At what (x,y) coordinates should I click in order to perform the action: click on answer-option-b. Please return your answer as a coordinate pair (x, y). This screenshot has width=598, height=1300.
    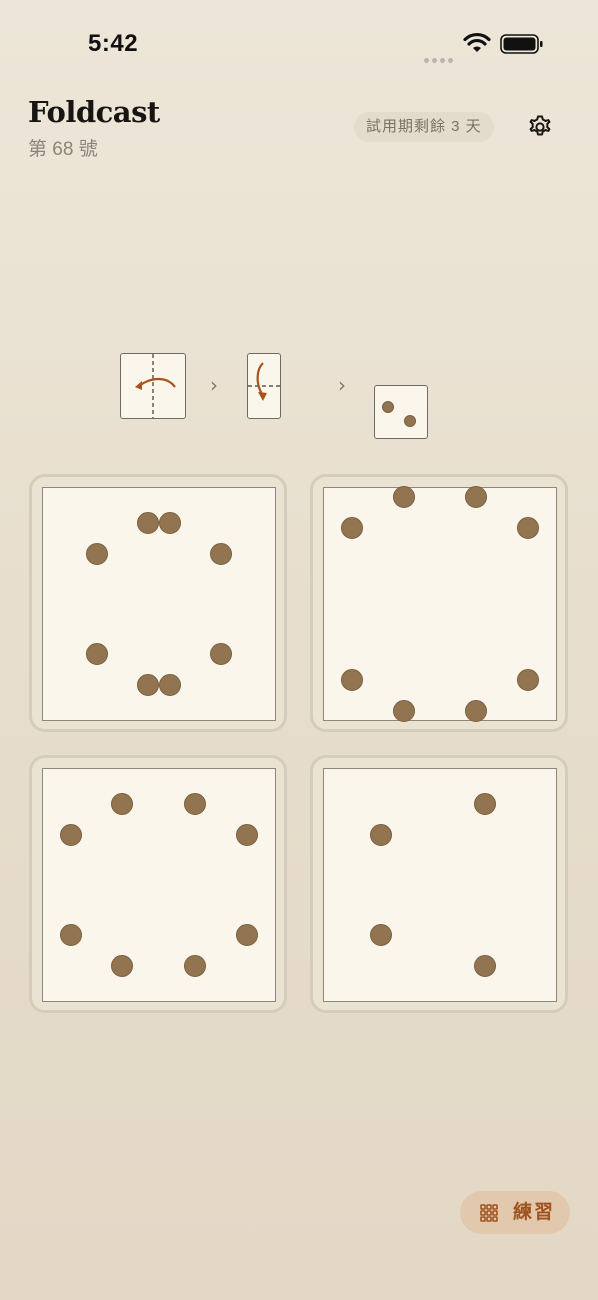
    Looking at the image, I should click on (439, 603).